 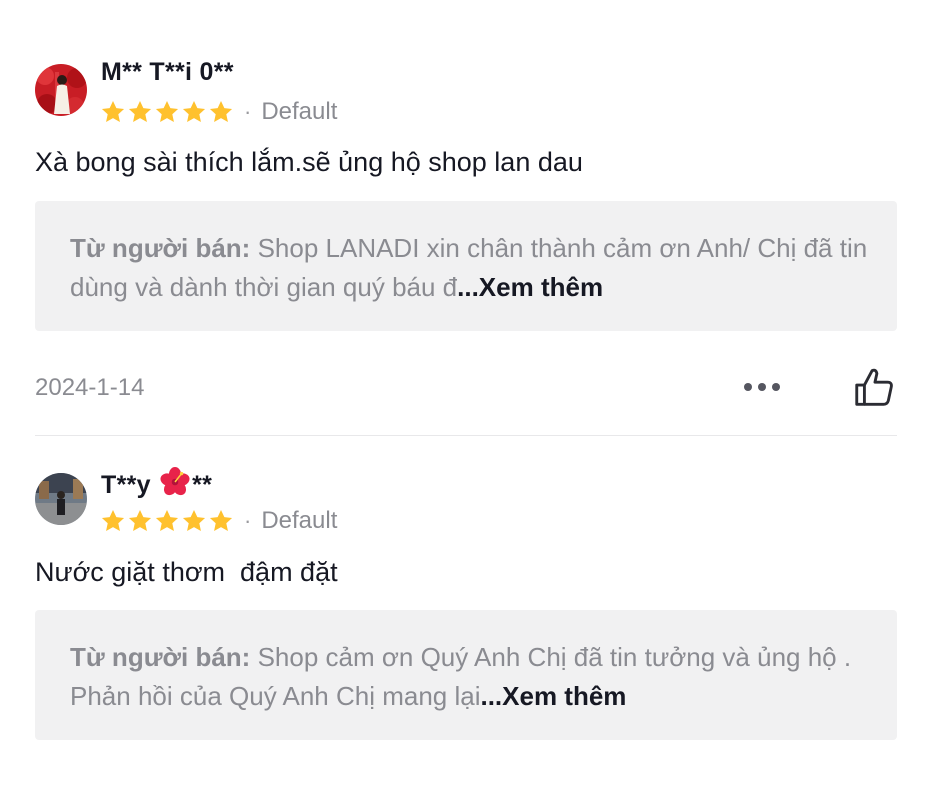 What do you see at coordinates (186, 572) in the screenshot?
I see `review-text: Nước giặt thơm đậm đặt` at bounding box center [186, 572].